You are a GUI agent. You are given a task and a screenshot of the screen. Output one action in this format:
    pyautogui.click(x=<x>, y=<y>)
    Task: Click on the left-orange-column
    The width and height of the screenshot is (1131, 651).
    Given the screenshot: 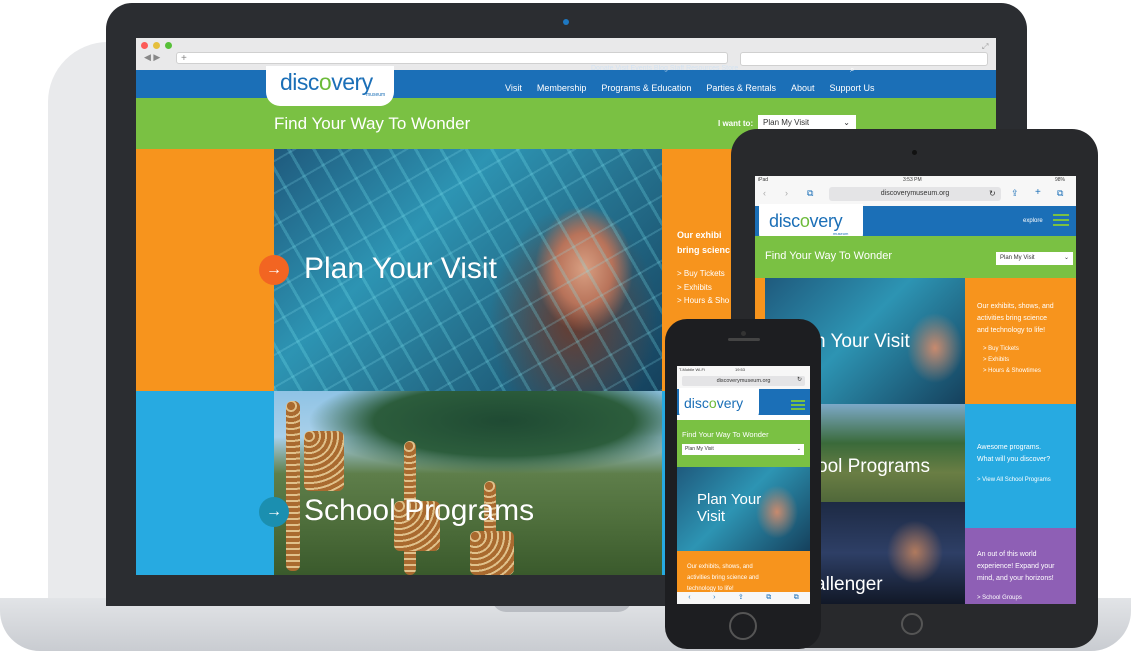 What is the action you would take?
    pyautogui.click(x=205, y=270)
    